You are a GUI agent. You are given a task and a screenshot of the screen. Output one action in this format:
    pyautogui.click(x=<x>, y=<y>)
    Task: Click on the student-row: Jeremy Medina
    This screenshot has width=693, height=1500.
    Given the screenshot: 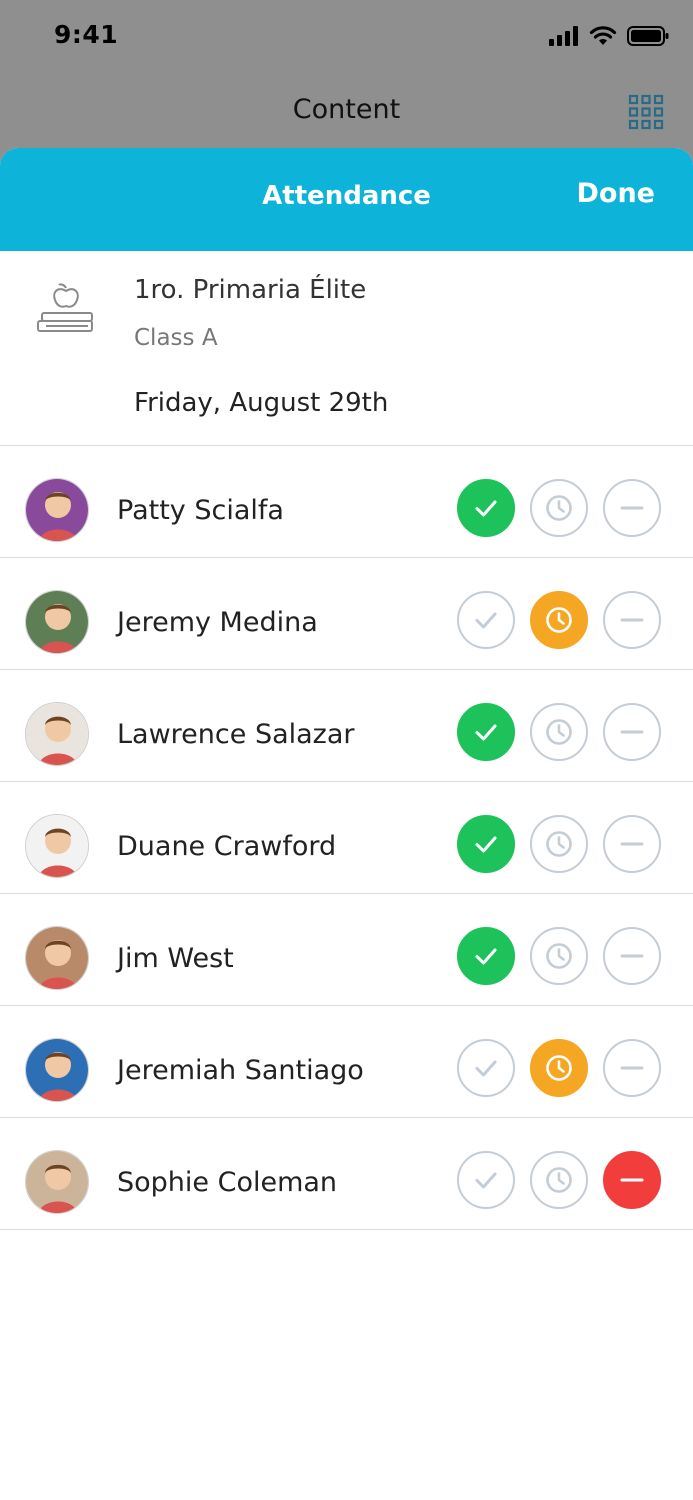 What is the action you would take?
    pyautogui.click(x=346, y=614)
    